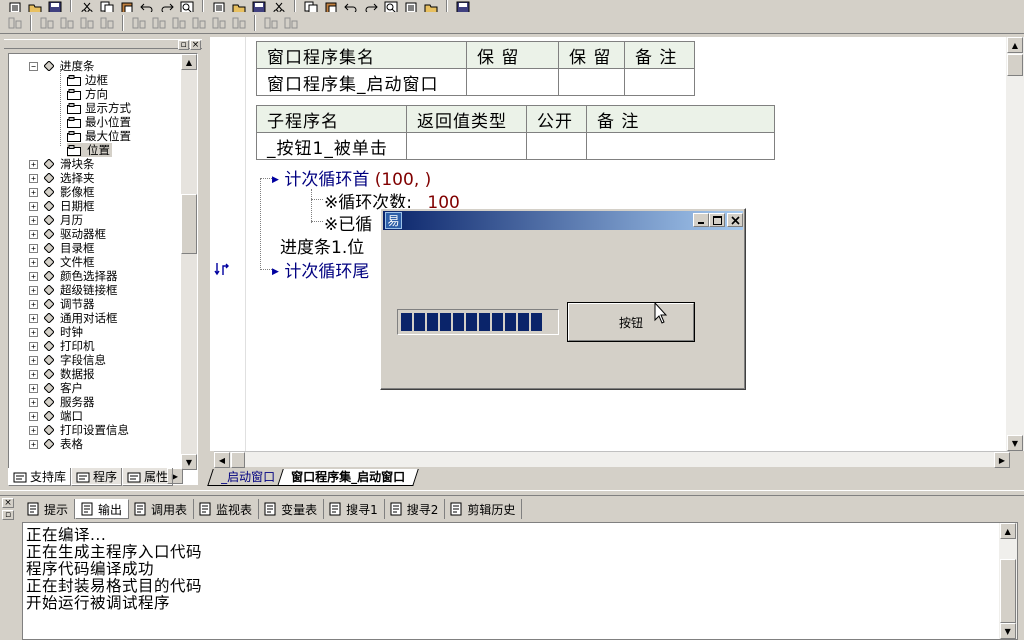 The height and width of the screenshot is (640, 1024). I want to click on output-tab-watch: 监视表, so click(227, 509).